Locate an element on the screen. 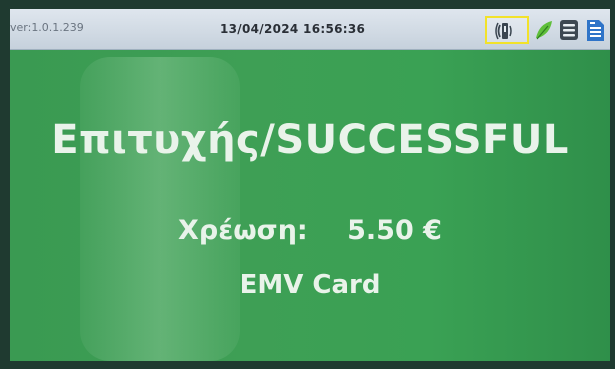  contactless-card-reader-icon is located at coordinates (507, 30).